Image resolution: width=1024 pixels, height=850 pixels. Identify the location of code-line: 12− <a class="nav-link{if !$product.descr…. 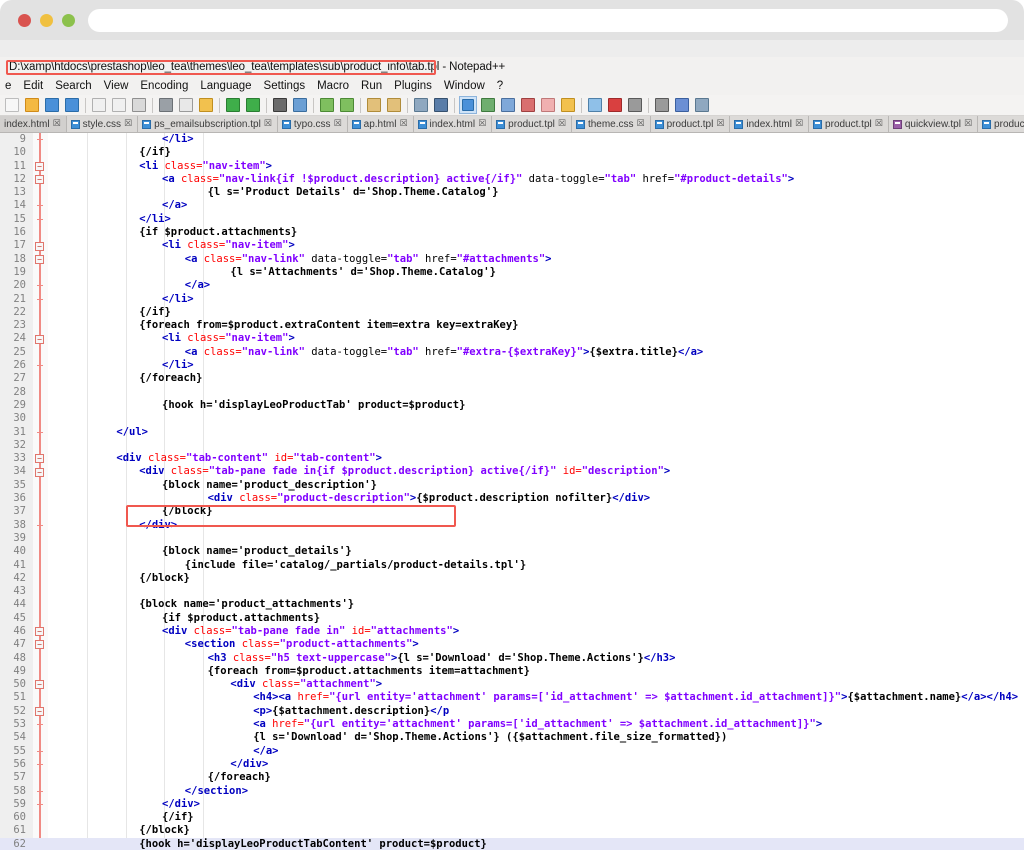
(512, 179).